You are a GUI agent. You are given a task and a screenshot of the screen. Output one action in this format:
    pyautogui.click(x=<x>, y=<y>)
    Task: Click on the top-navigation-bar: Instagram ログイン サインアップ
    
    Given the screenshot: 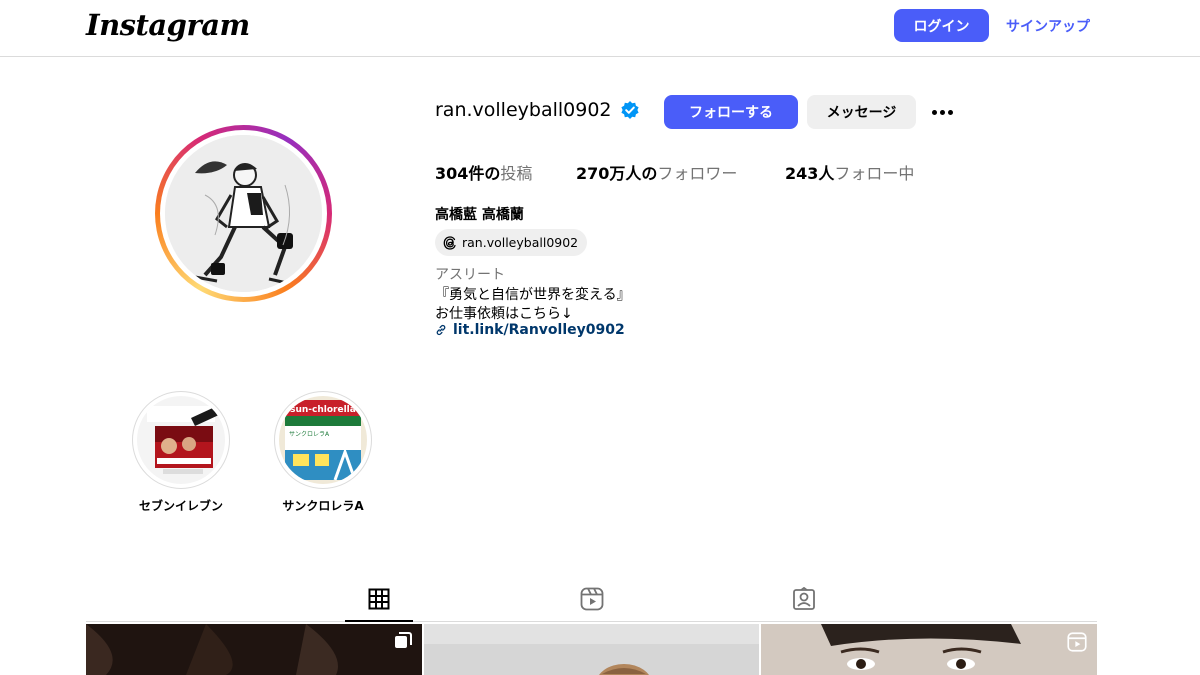 What is the action you would take?
    pyautogui.click(x=600, y=28)
    